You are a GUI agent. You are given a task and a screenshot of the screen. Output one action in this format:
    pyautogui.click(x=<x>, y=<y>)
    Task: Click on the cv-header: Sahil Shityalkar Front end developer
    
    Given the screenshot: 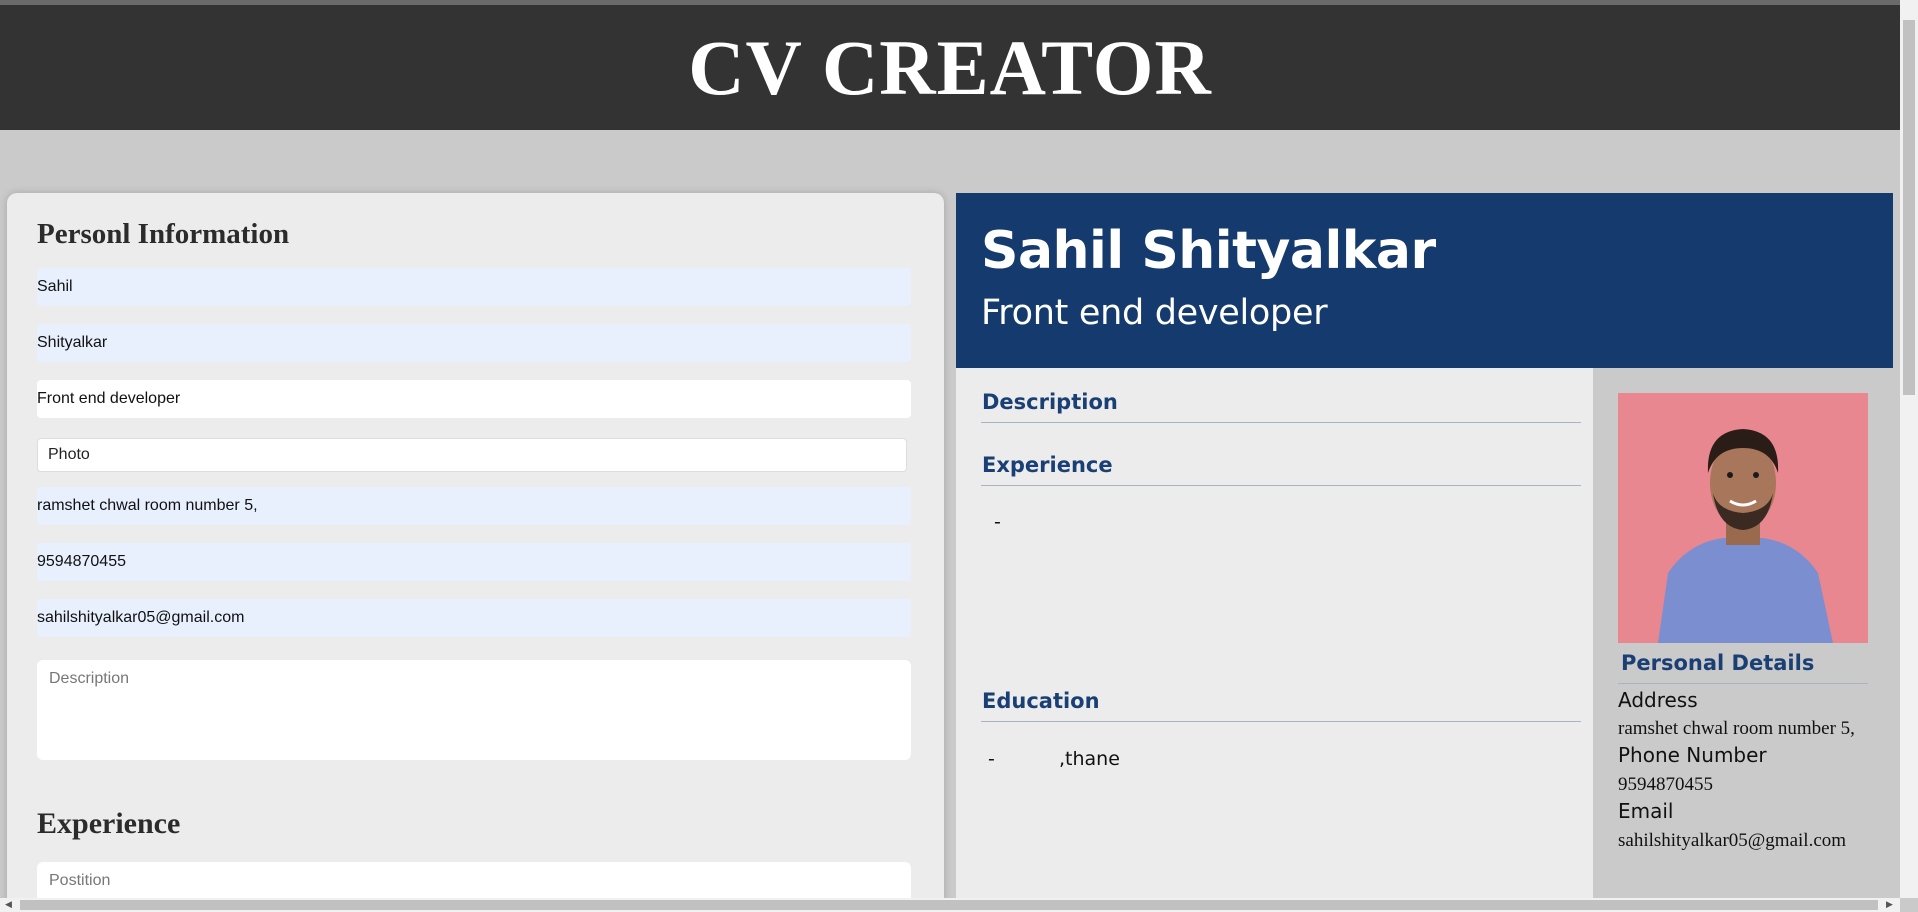 What is the action you would take?
    pyautogui.click(x=1424, y=280)
    